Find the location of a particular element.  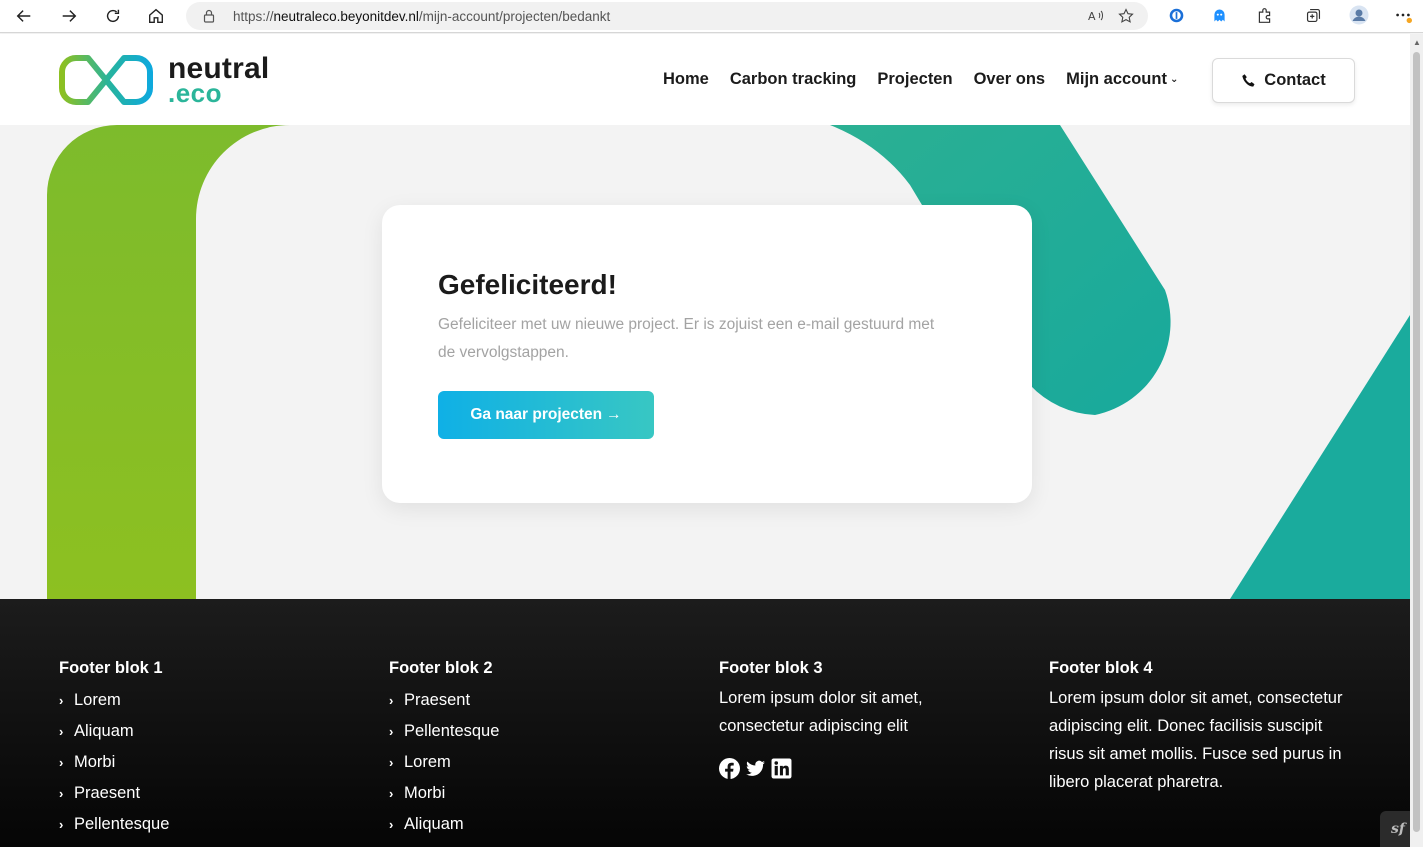

collections-icon is located at coordinates (1313, 15).